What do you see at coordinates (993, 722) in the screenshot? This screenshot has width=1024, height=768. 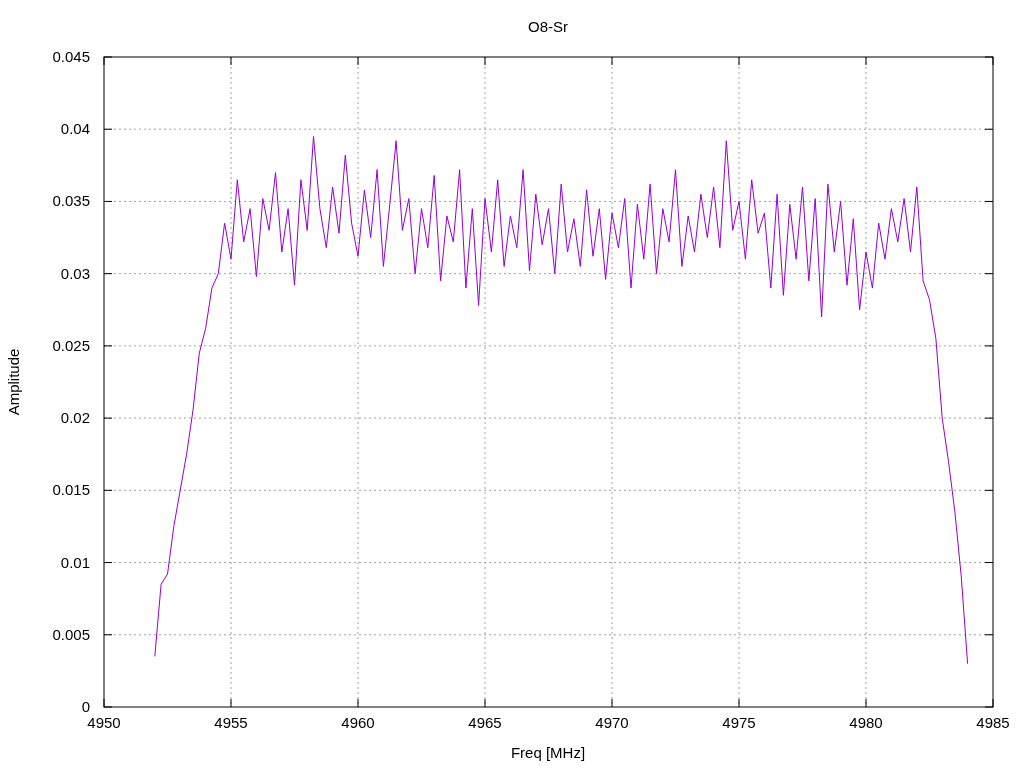 I see `x-tick-label: 4985` at bounding box center [993, 722].